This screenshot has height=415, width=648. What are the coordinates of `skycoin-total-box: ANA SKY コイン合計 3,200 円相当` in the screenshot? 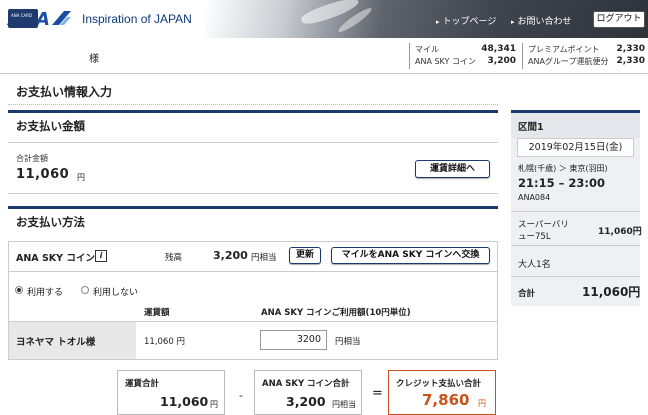 It's located at (308, 392).